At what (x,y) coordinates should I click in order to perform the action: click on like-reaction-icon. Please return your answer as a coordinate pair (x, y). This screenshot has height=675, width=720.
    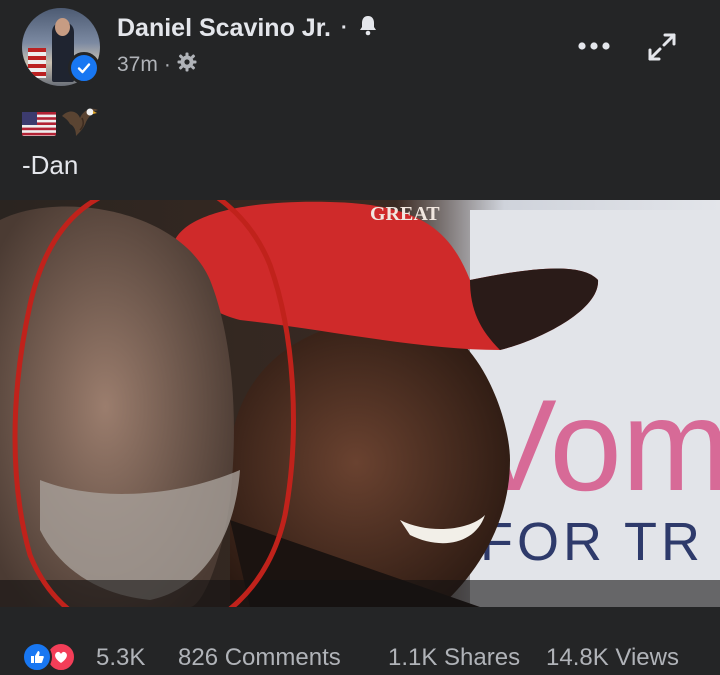
    Looking at the image, I should click on (37, 657).